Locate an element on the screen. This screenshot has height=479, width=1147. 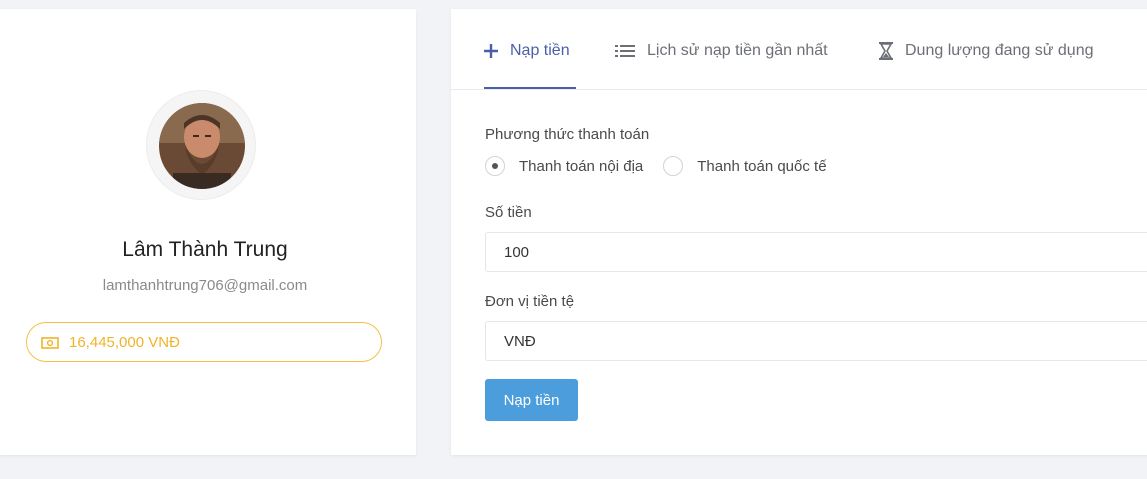
payment-method-group: Thanh toán nội địa Thanh toán quốc tế is located at coordinates (666, 166).